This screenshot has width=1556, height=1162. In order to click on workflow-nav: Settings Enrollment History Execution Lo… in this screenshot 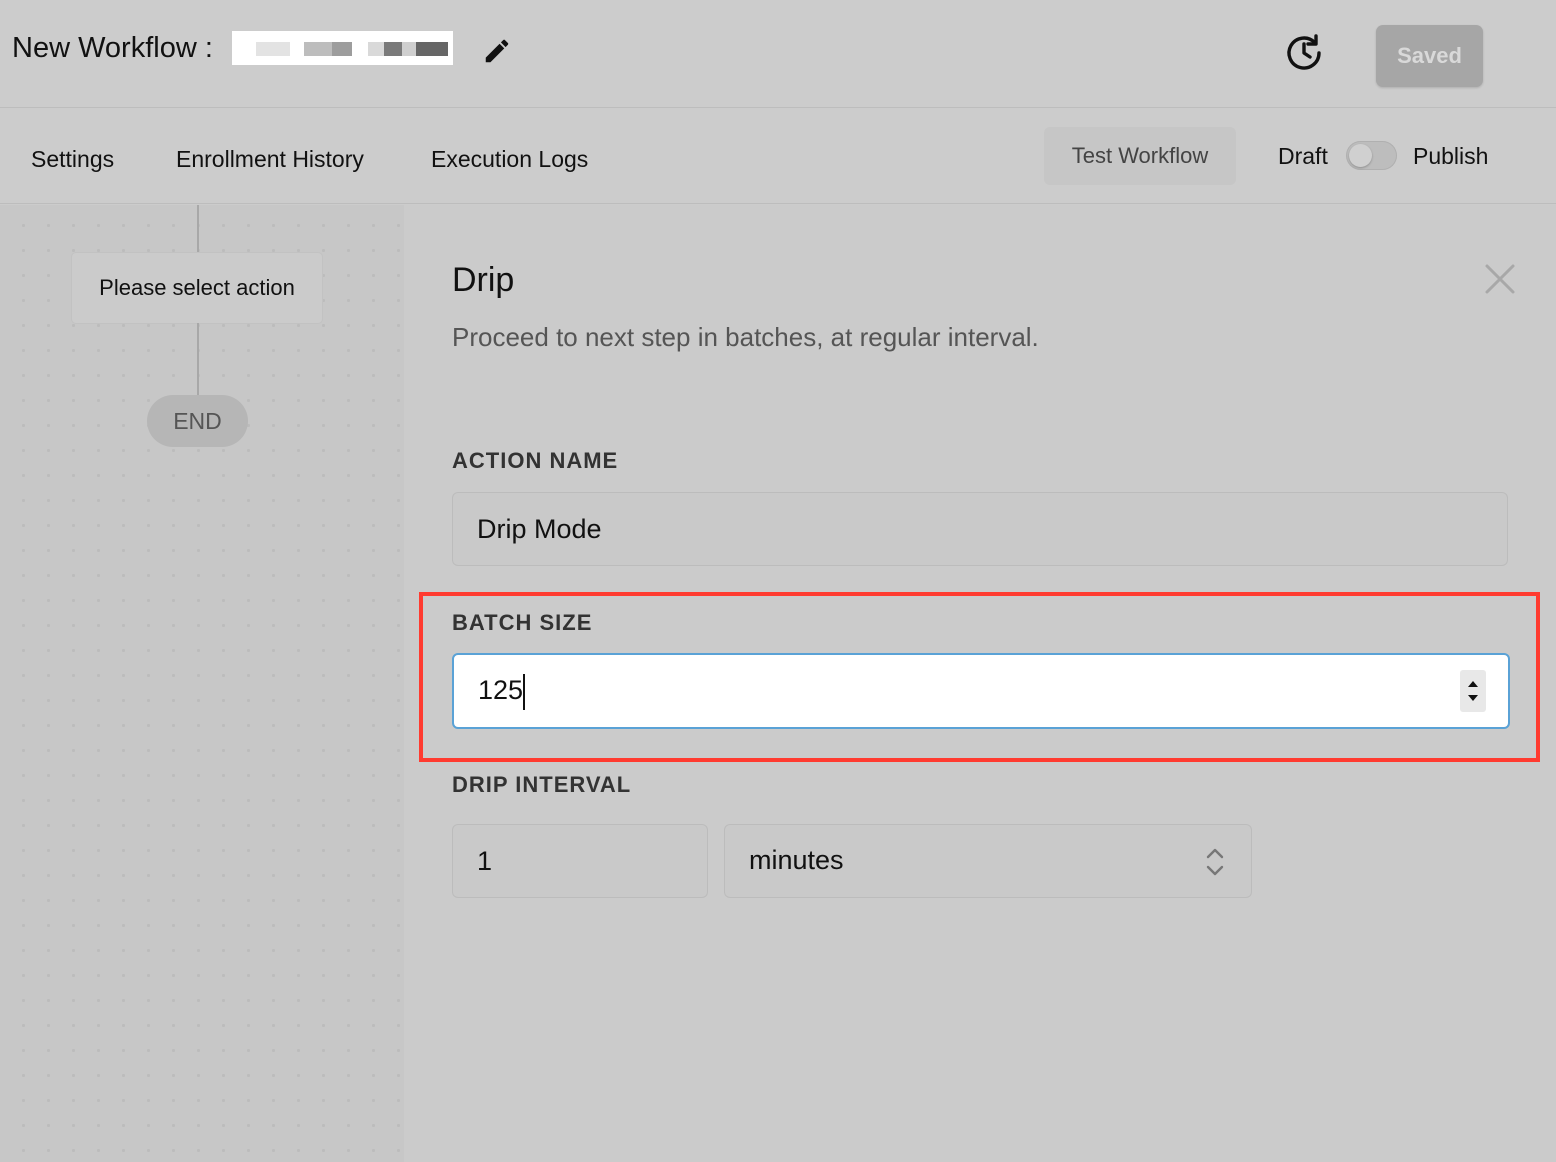, I will do `click(778, 156)`.